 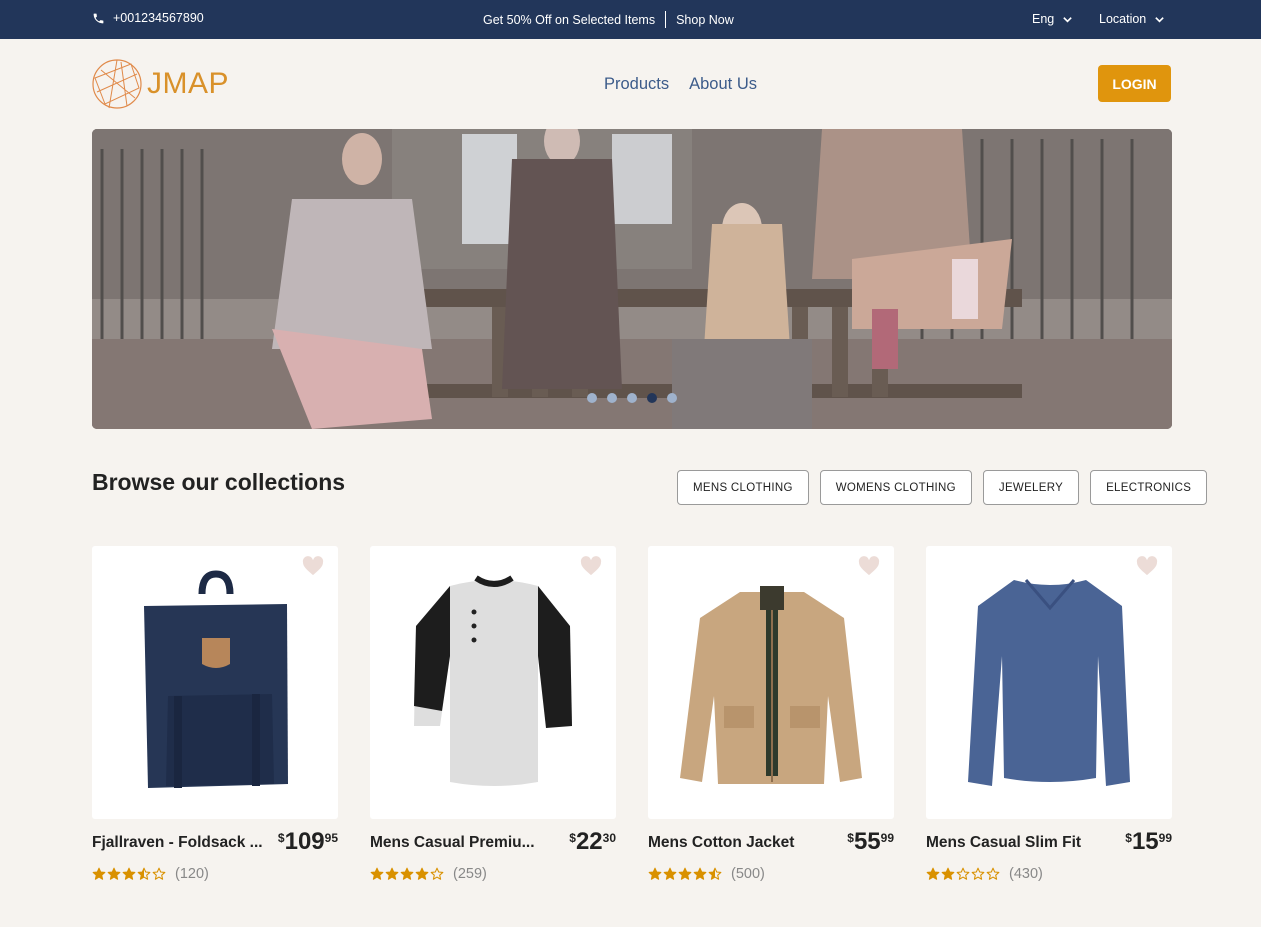 I want to click on review-count: (259), so click(x=470, y=874).